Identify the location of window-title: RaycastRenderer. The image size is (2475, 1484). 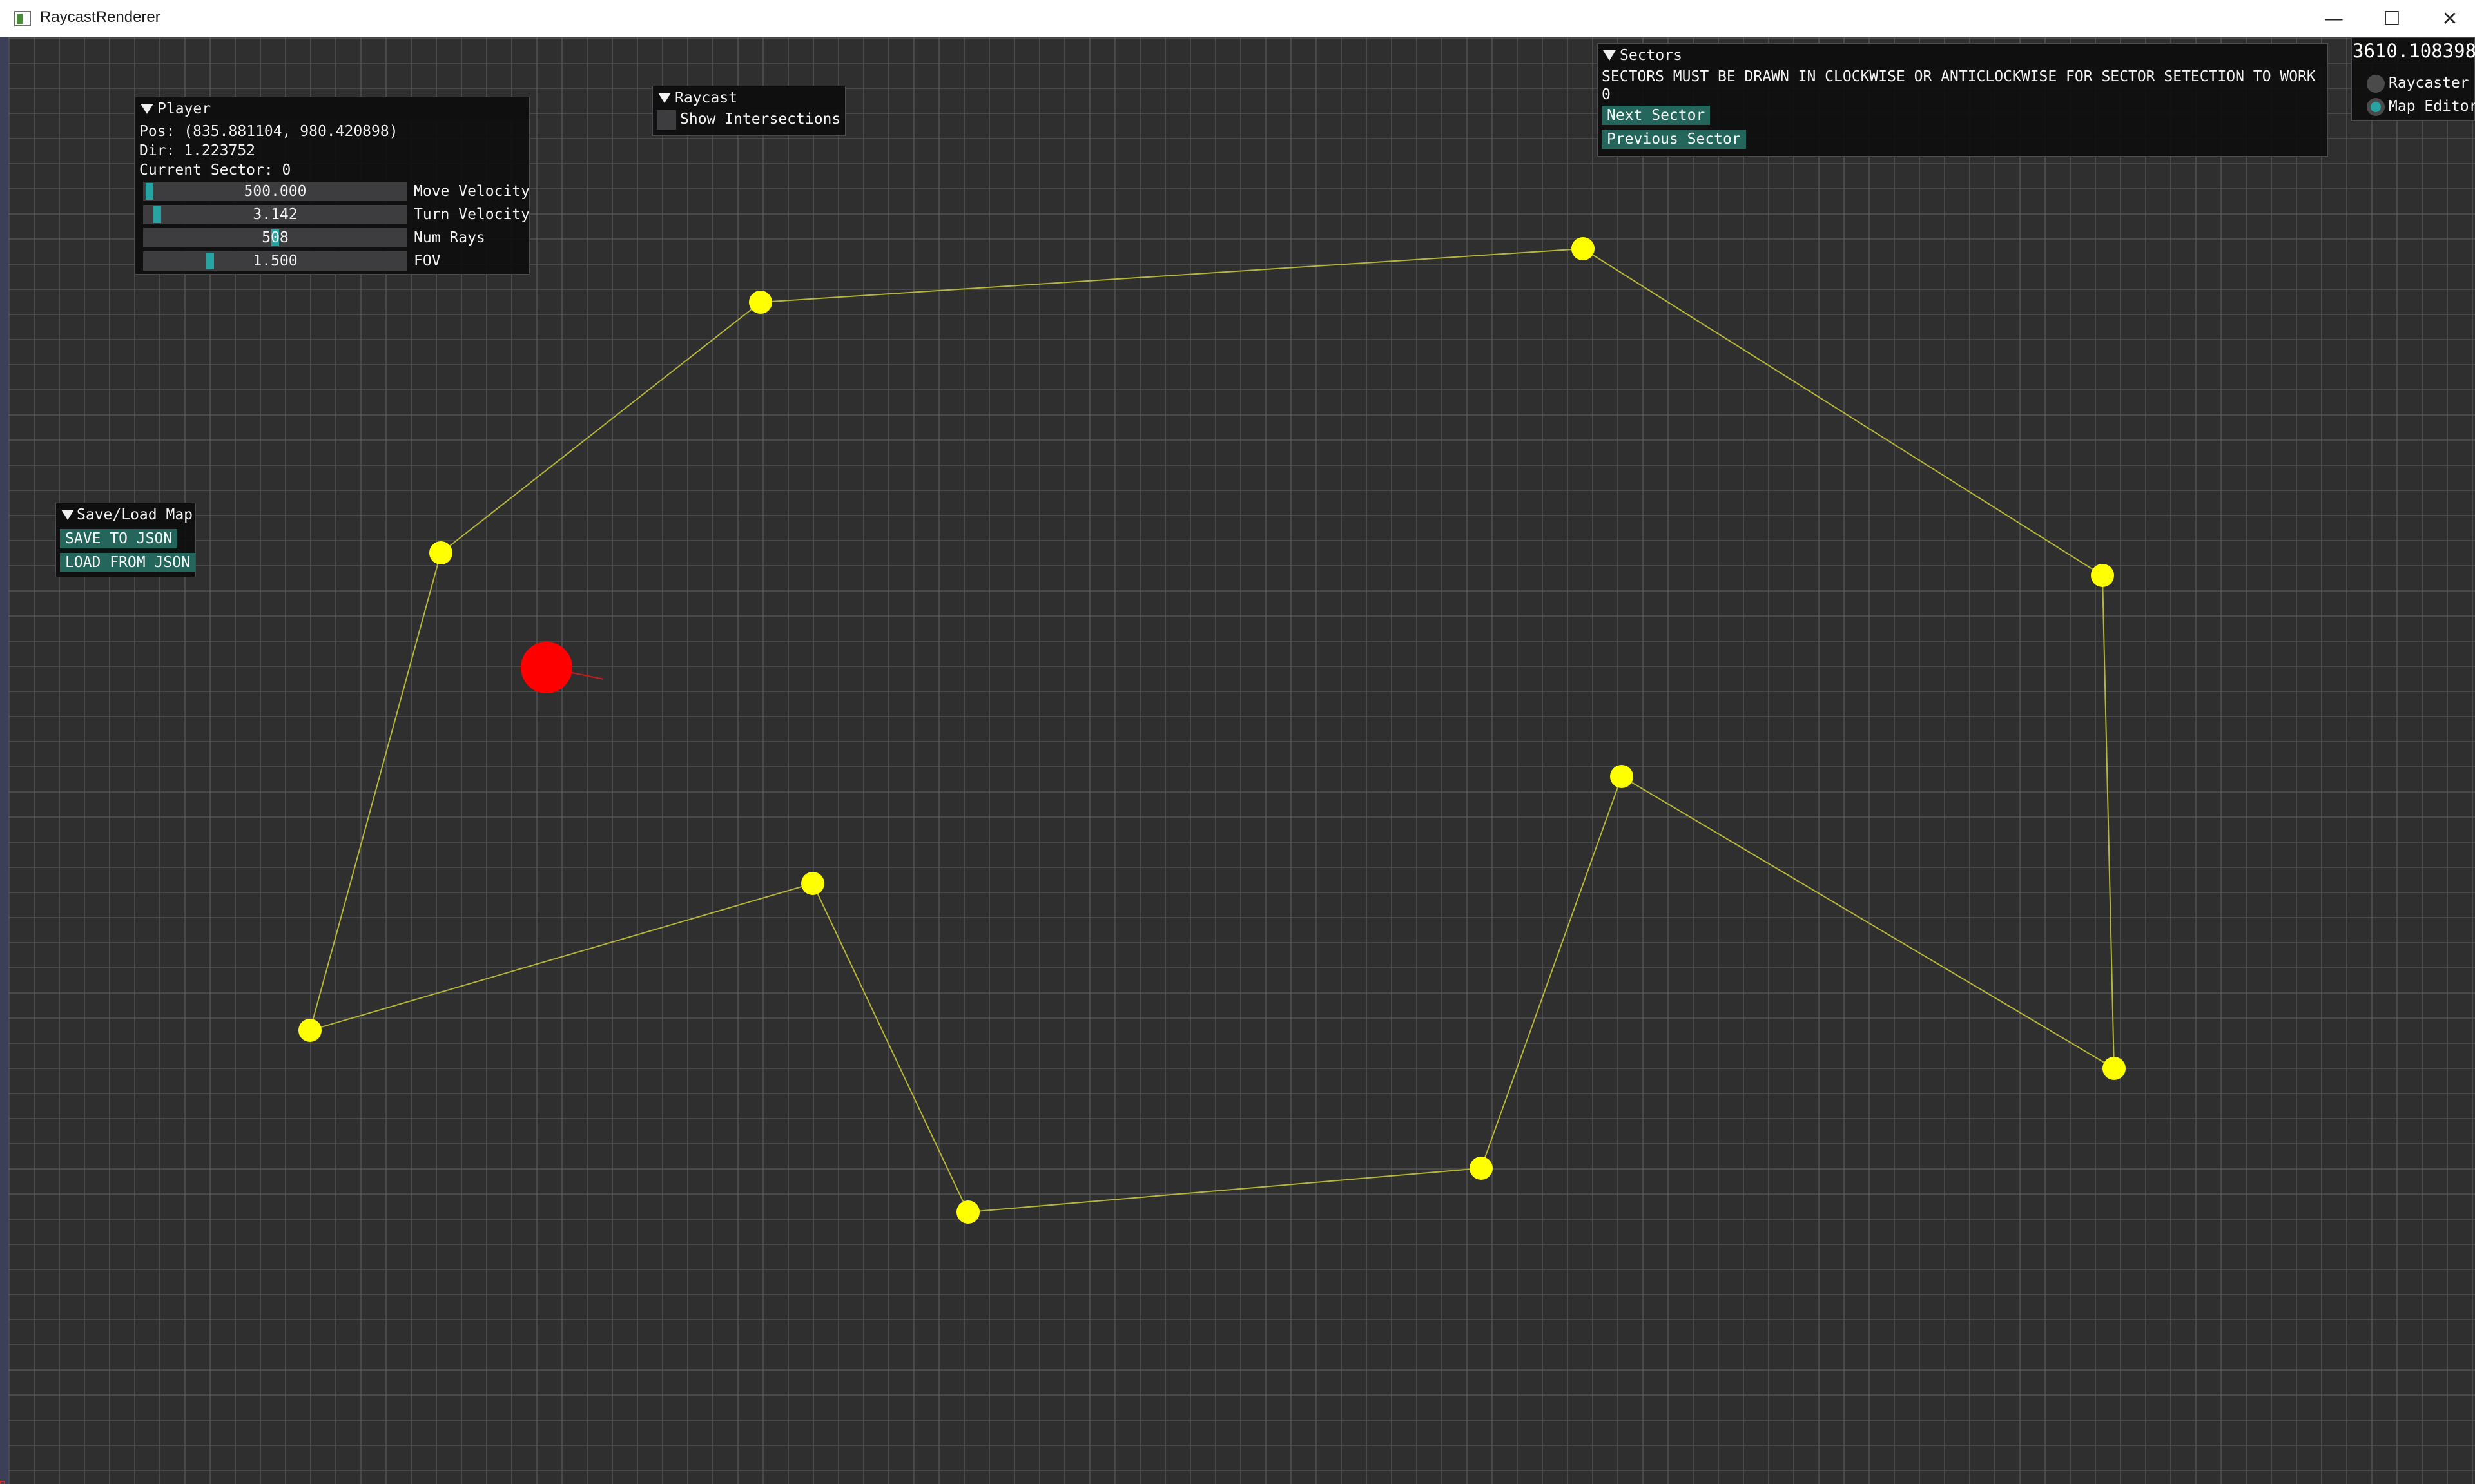
(100, 17).